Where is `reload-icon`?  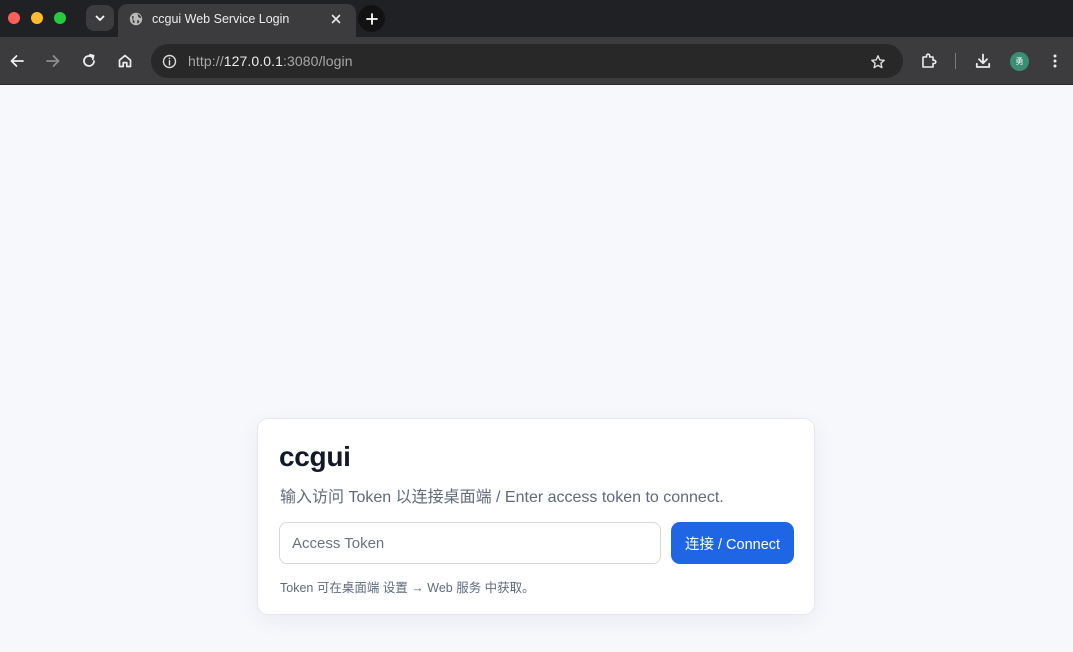 reload-icon is located at coordinates (89, 60).